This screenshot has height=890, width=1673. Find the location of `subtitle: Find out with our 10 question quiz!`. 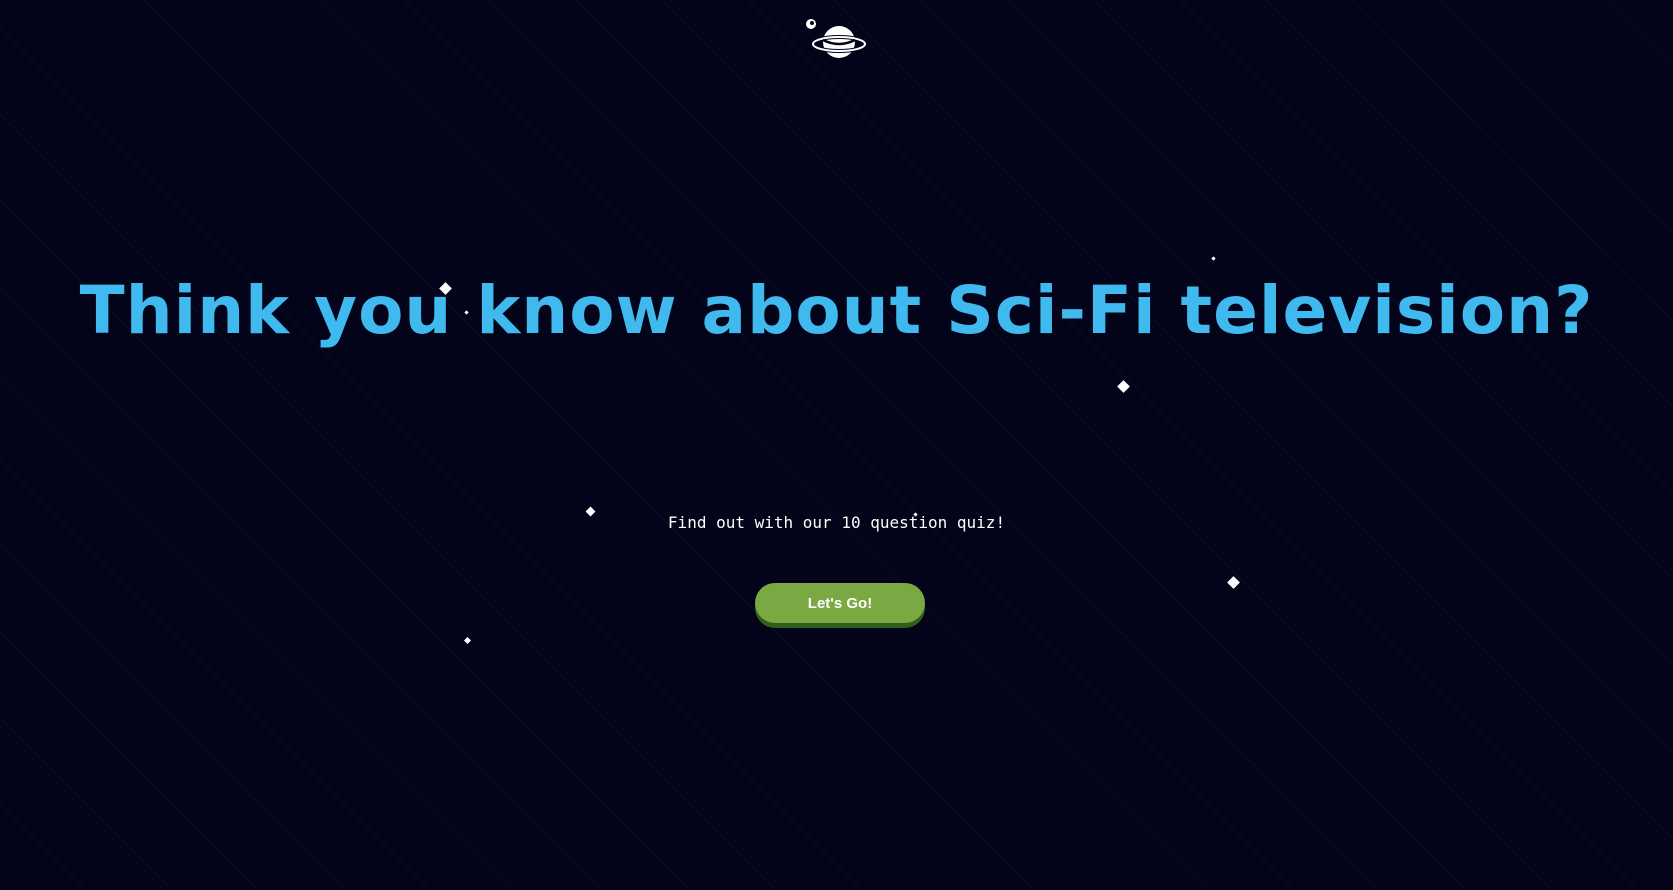

subtitle: Find out with our 10 question quiz! is located at coordinates (836, 522).